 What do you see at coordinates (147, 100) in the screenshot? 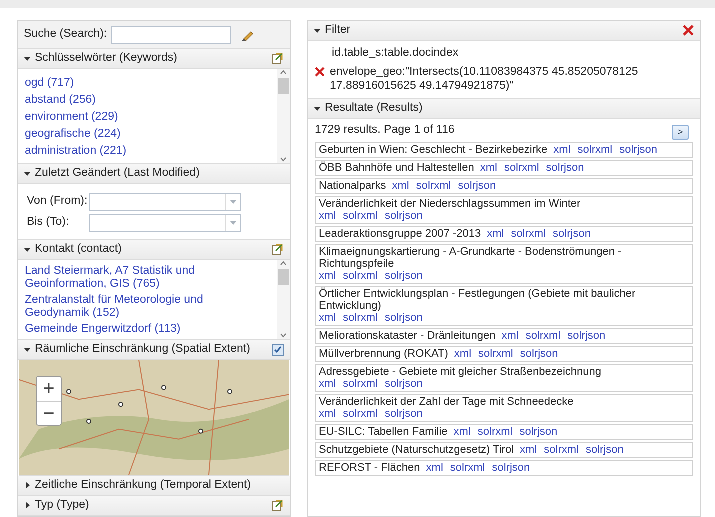
I see `facet-link: abstand (256)` at bounding box center [147, 100].